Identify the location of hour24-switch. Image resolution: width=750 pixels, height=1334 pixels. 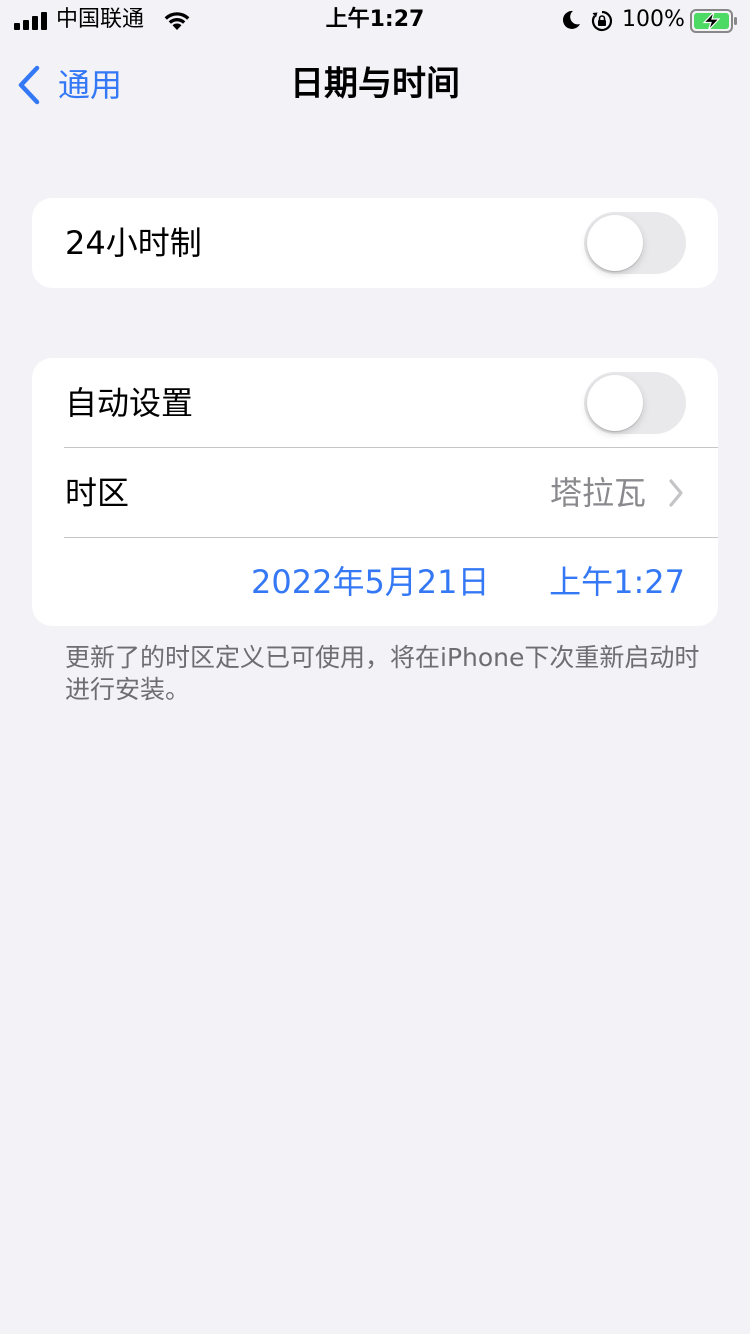
(635, 243).